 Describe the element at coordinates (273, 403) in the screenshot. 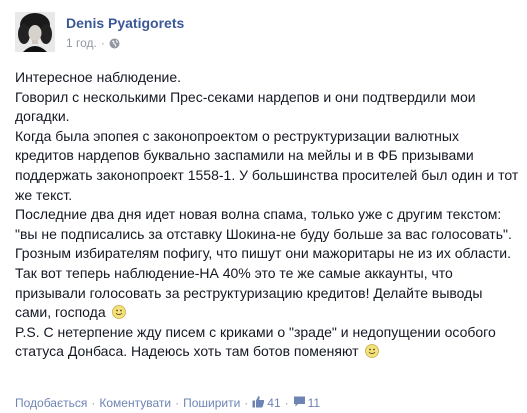

I see `likes-count: 41` at that location.